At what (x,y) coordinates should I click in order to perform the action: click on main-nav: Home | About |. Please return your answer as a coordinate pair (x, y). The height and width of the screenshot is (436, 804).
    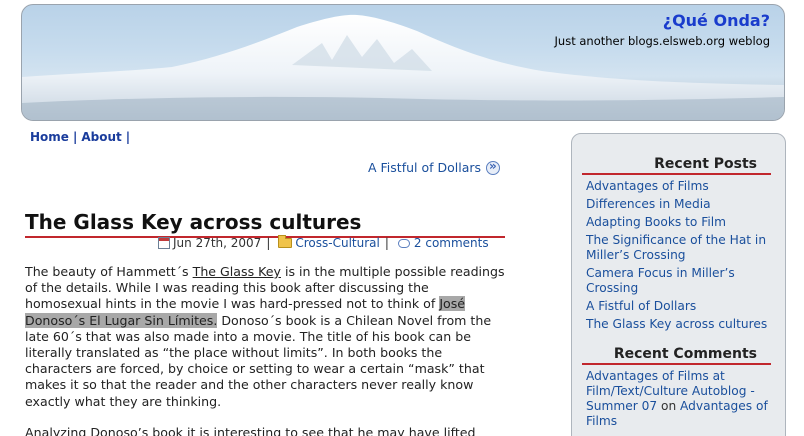
    Looking at the image, I should click on (82, 137).